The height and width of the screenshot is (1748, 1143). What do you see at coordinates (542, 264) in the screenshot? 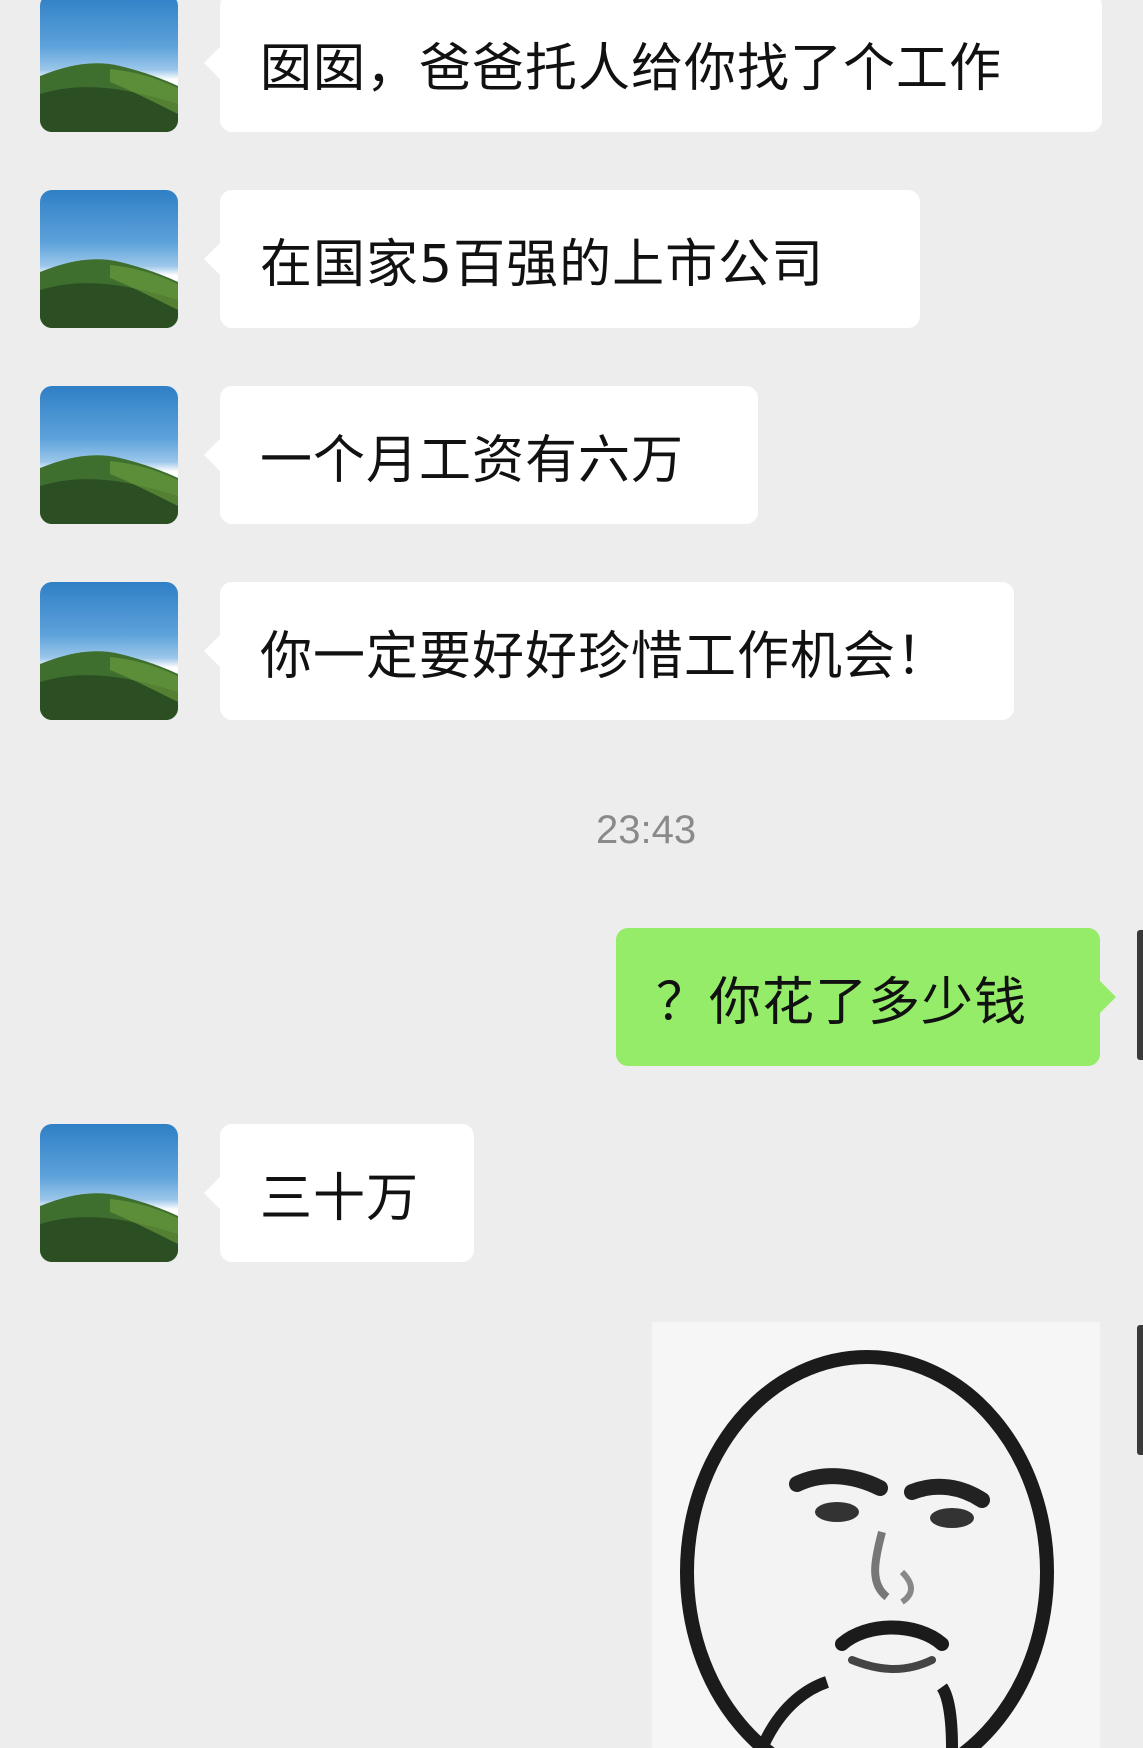
I see `message-text: 在国家5百强的上市公司` at bounding box center [542, 264].